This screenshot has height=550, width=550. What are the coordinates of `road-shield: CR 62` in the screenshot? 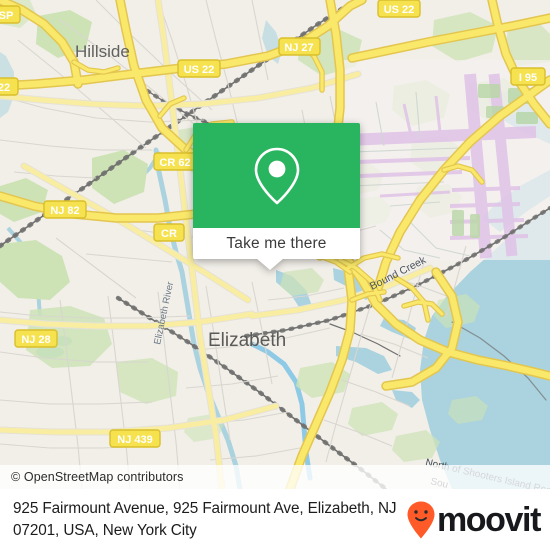 It's located at (175, 161).